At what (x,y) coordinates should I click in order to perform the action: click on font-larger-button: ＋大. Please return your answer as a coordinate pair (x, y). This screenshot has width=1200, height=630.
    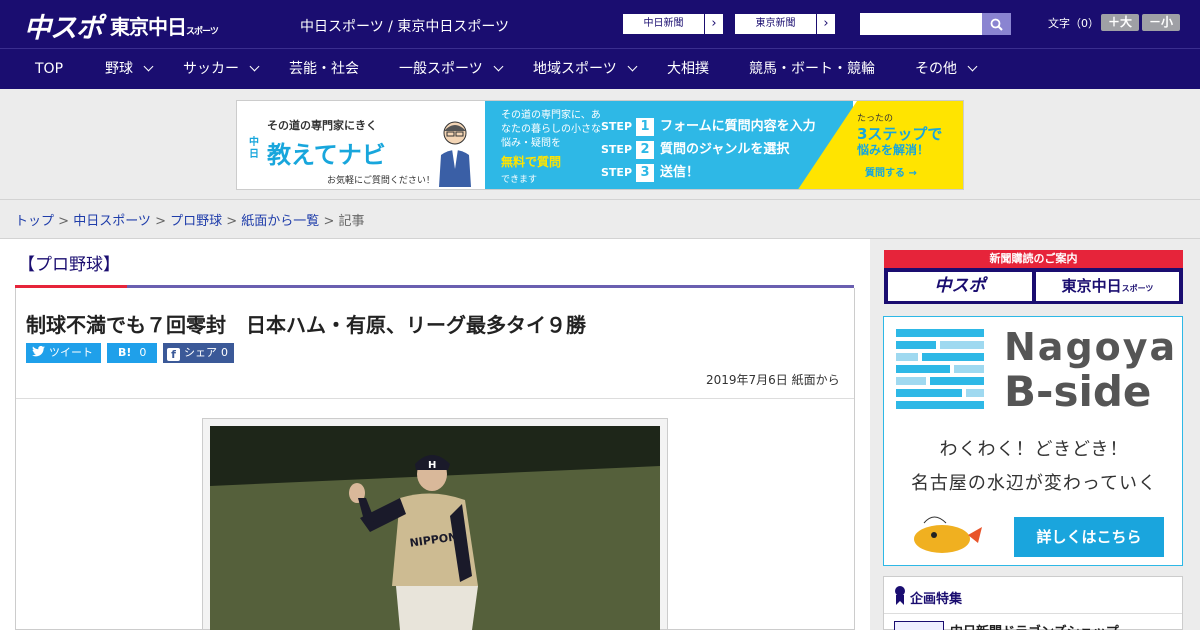
    Looking at the image, I should click on (1120, 22).